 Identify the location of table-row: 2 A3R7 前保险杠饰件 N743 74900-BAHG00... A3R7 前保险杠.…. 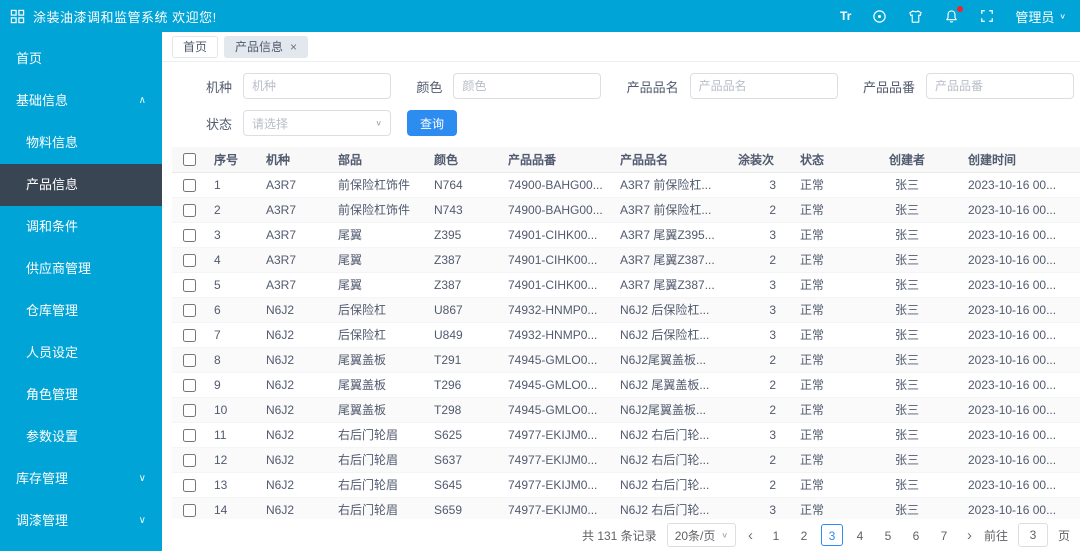
(626, 210).